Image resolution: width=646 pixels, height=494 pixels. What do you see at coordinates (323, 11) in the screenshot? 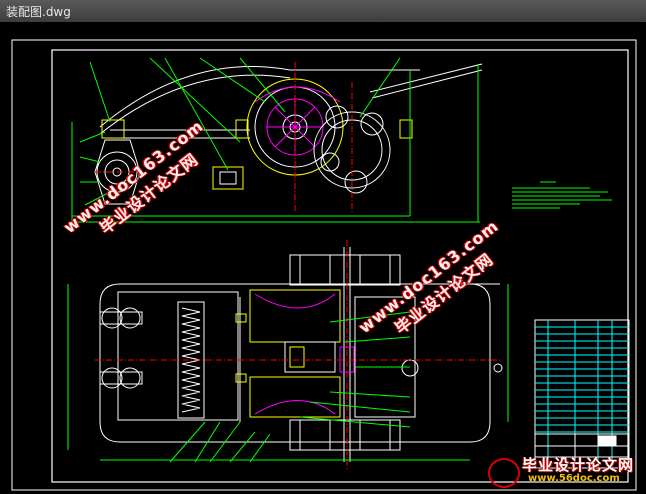
I see `title-bar: 装配图.dwg` at bounding box center [323, 11].